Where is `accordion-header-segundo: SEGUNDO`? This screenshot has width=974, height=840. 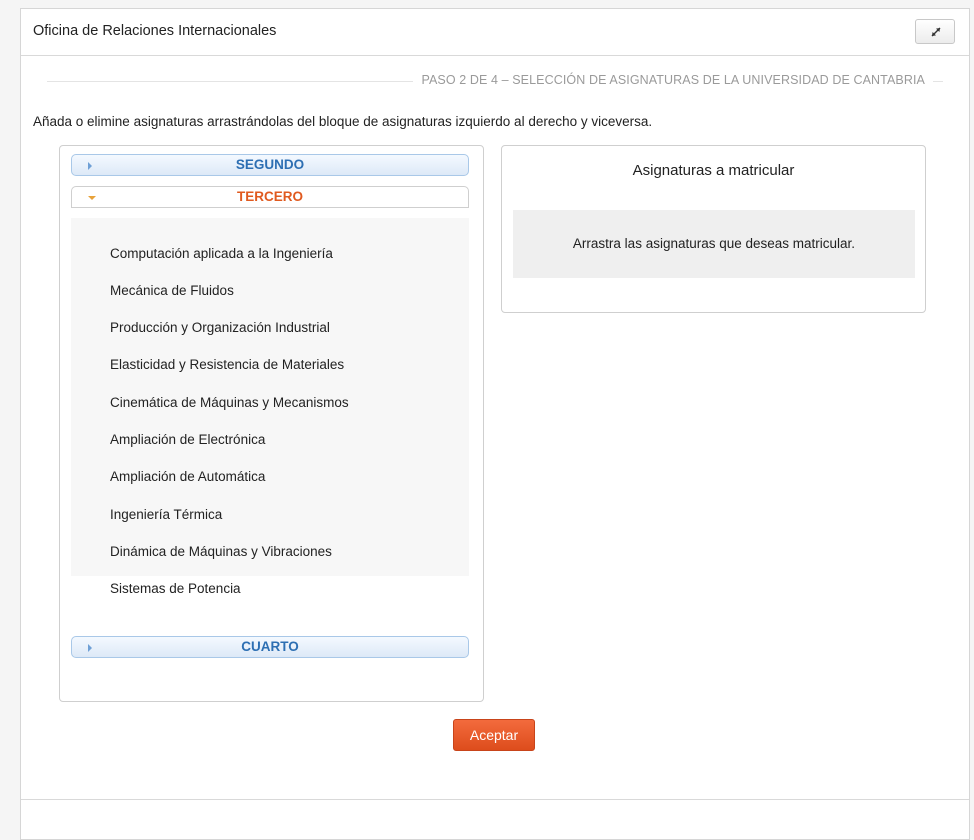
accordion-header-segundo: SEGUNDO is located at coordinates (270, 165).